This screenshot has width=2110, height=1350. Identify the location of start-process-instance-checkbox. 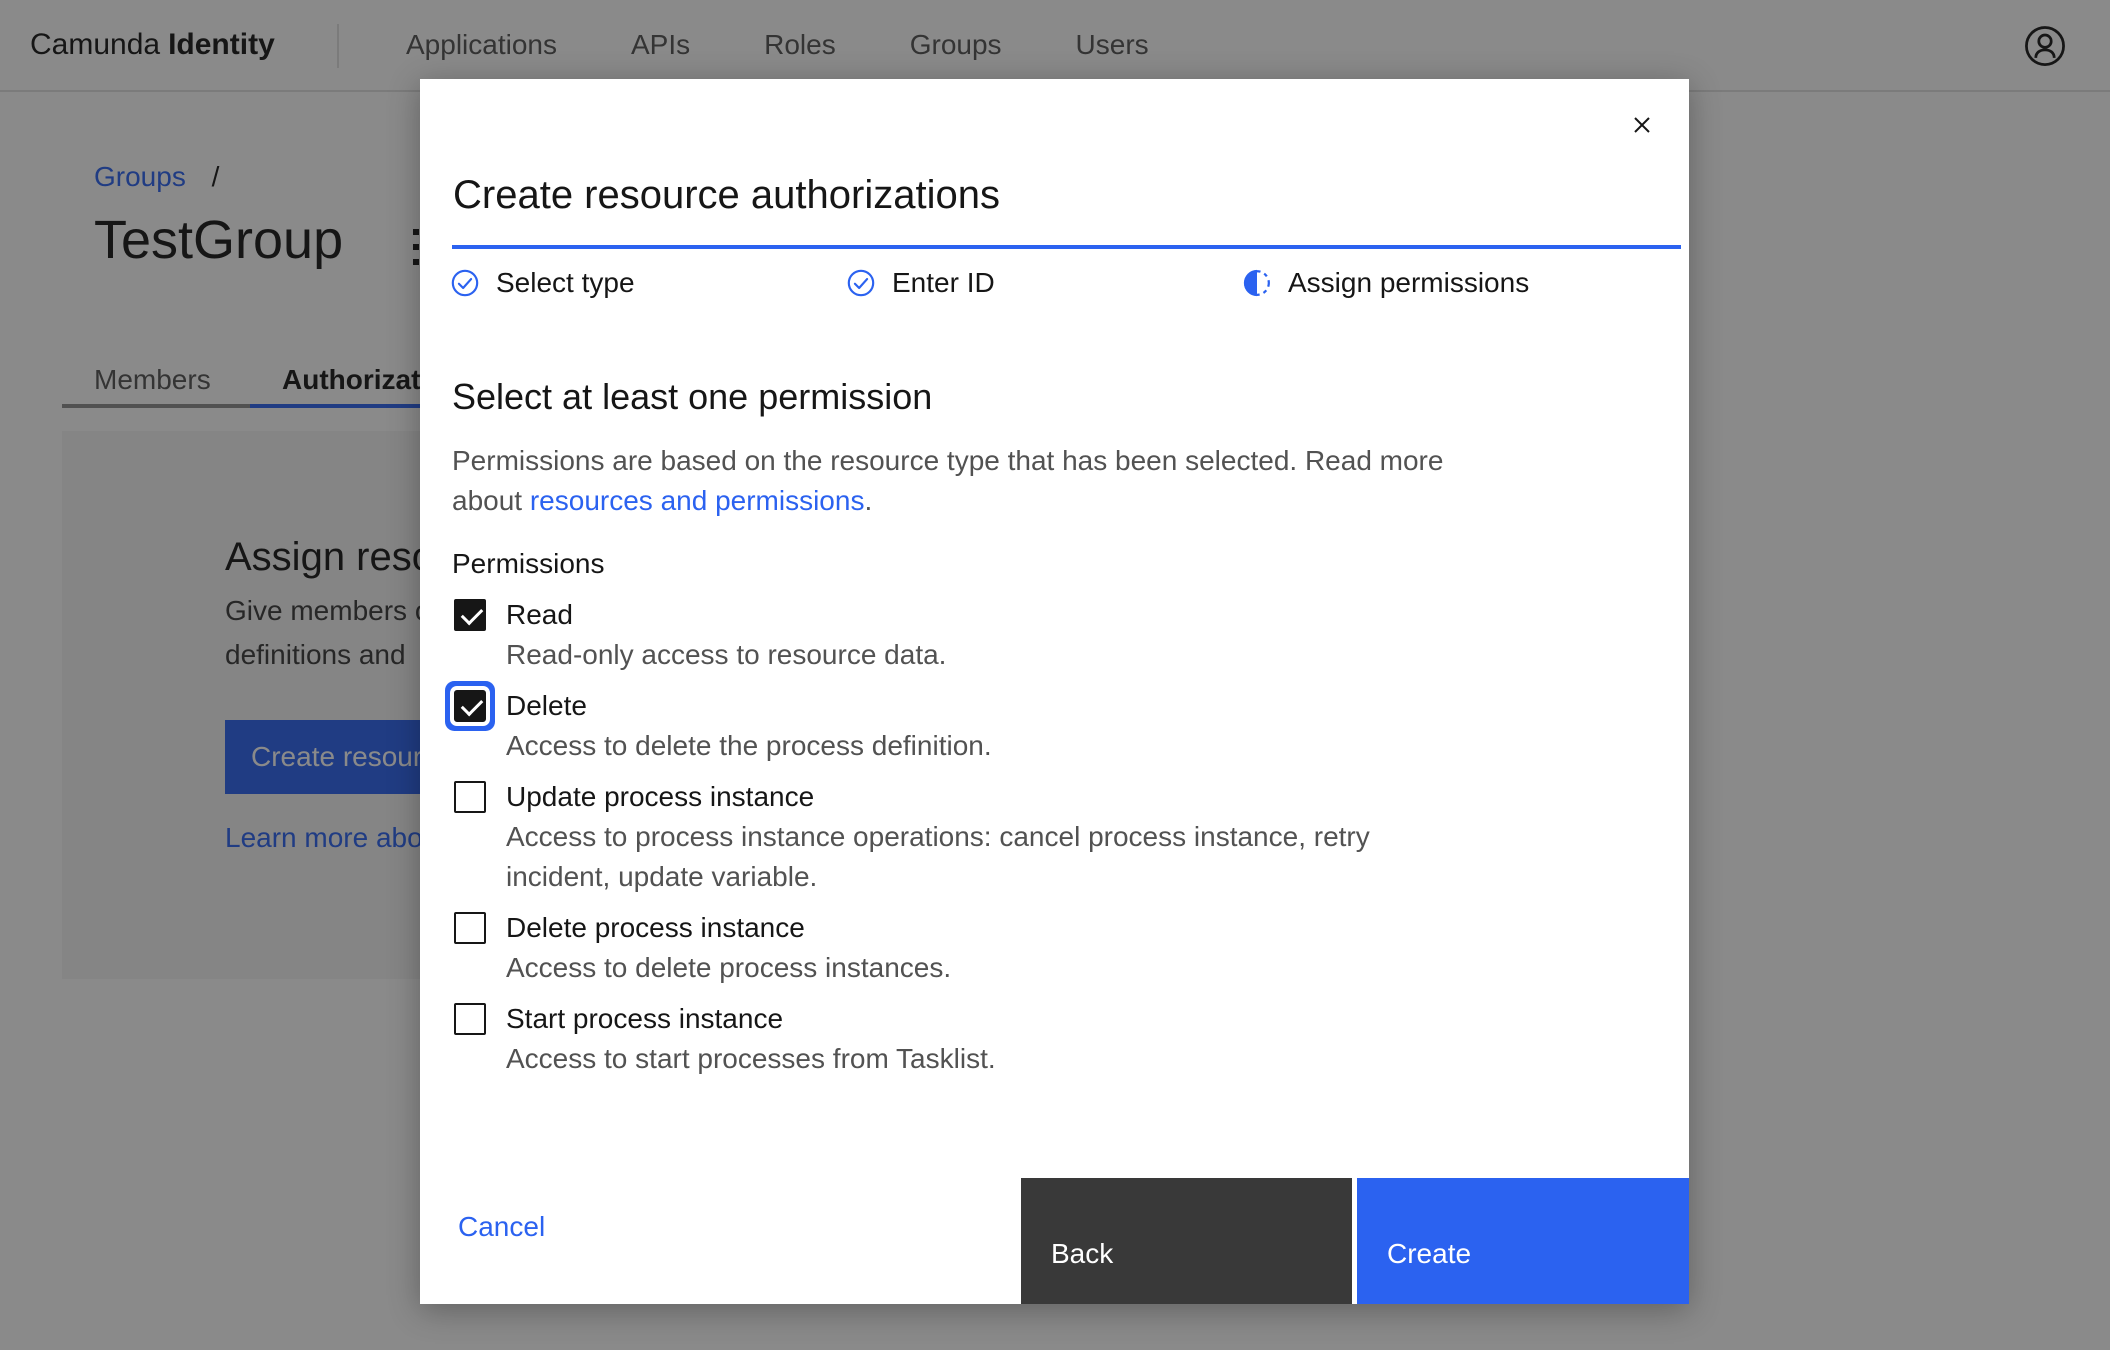
(470, 1019).